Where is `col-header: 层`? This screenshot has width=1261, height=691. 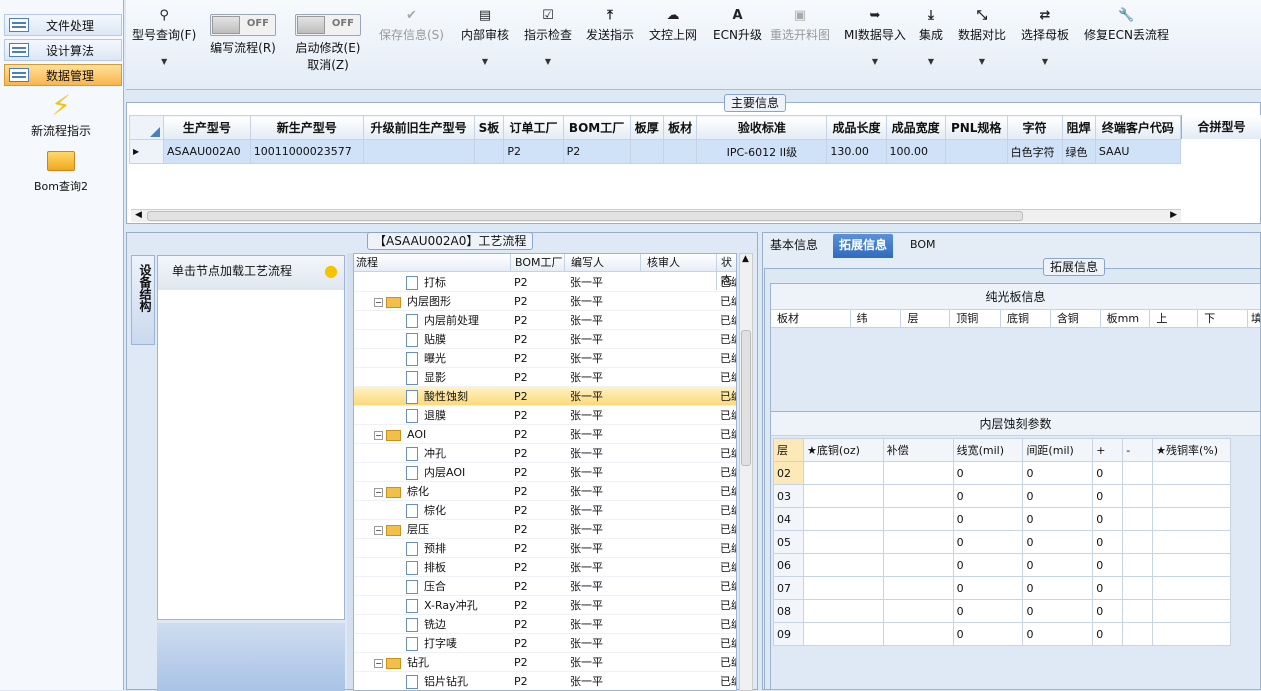
col-header: 层 is located at coordinates (788, 450).